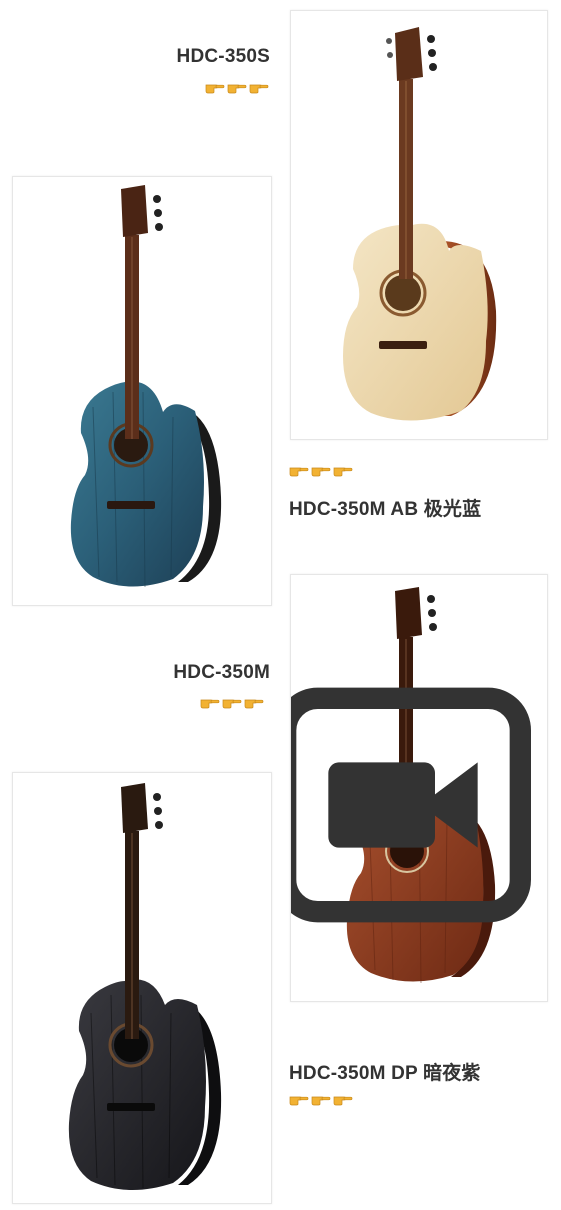  What do you see at coordinates (410, 797) in the screenshot?
I see `video-icon` at bounding box center [410, 797].